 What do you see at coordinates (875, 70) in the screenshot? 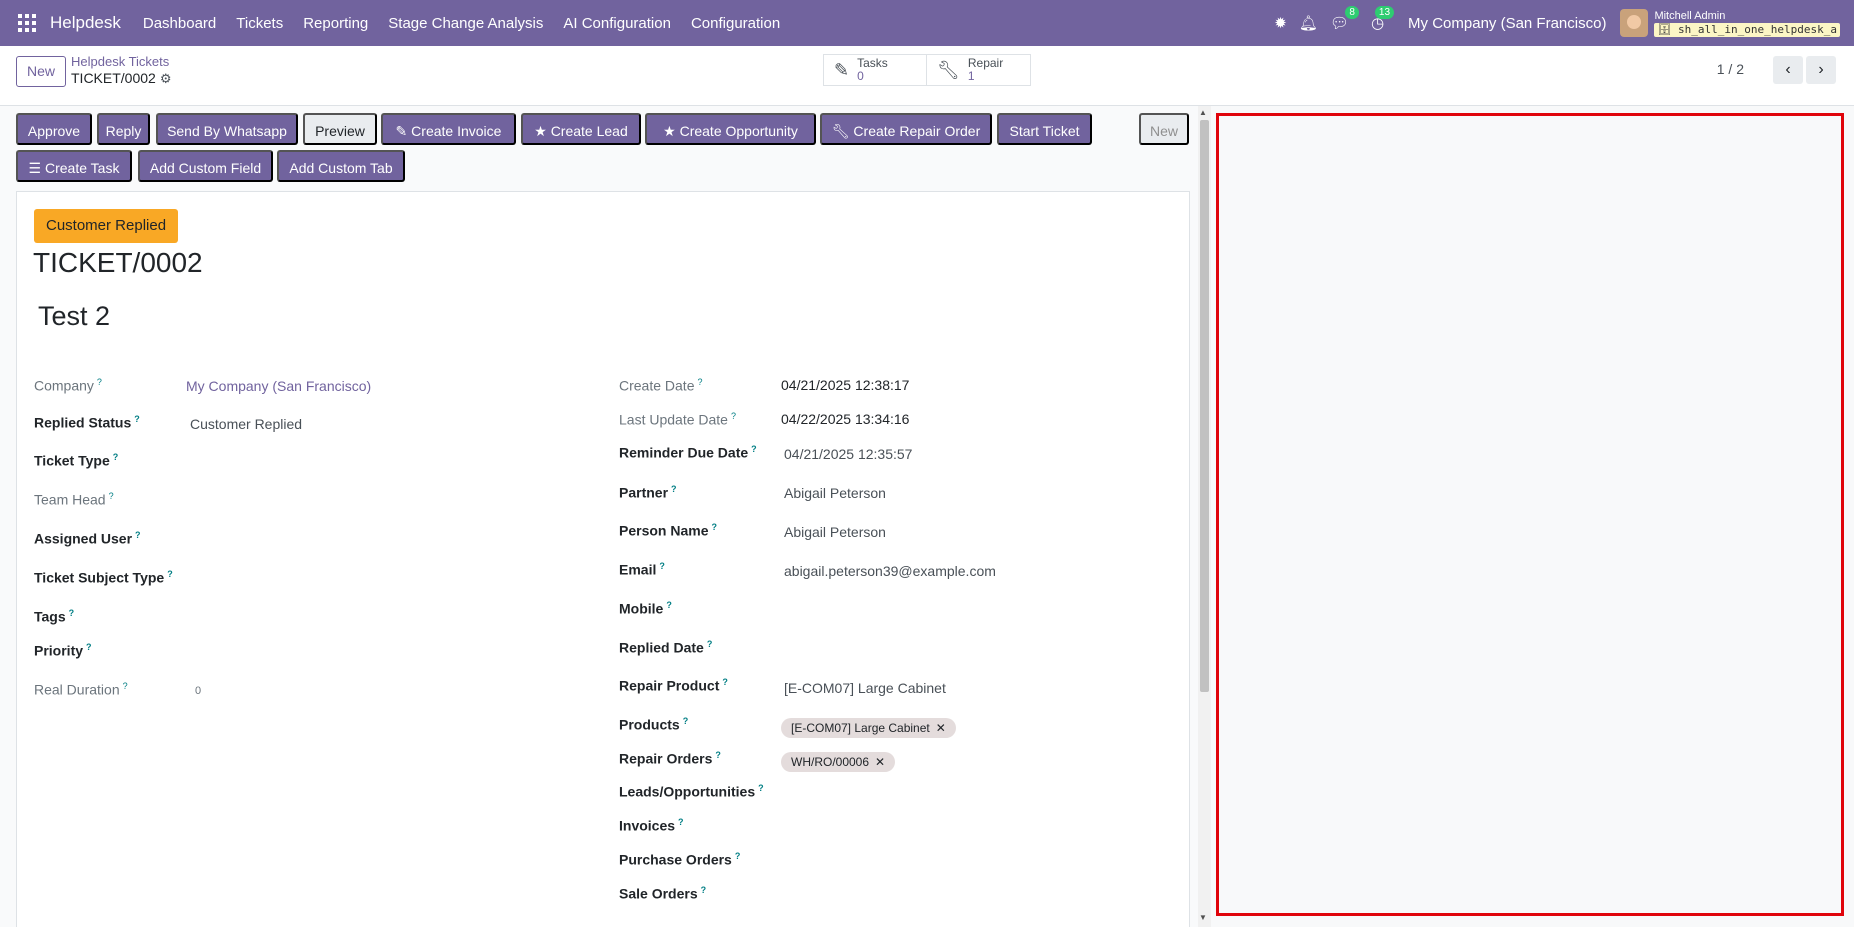
I see `tasks-smart-button: ✎ Tasks 0` at bounding box center [875, 70].